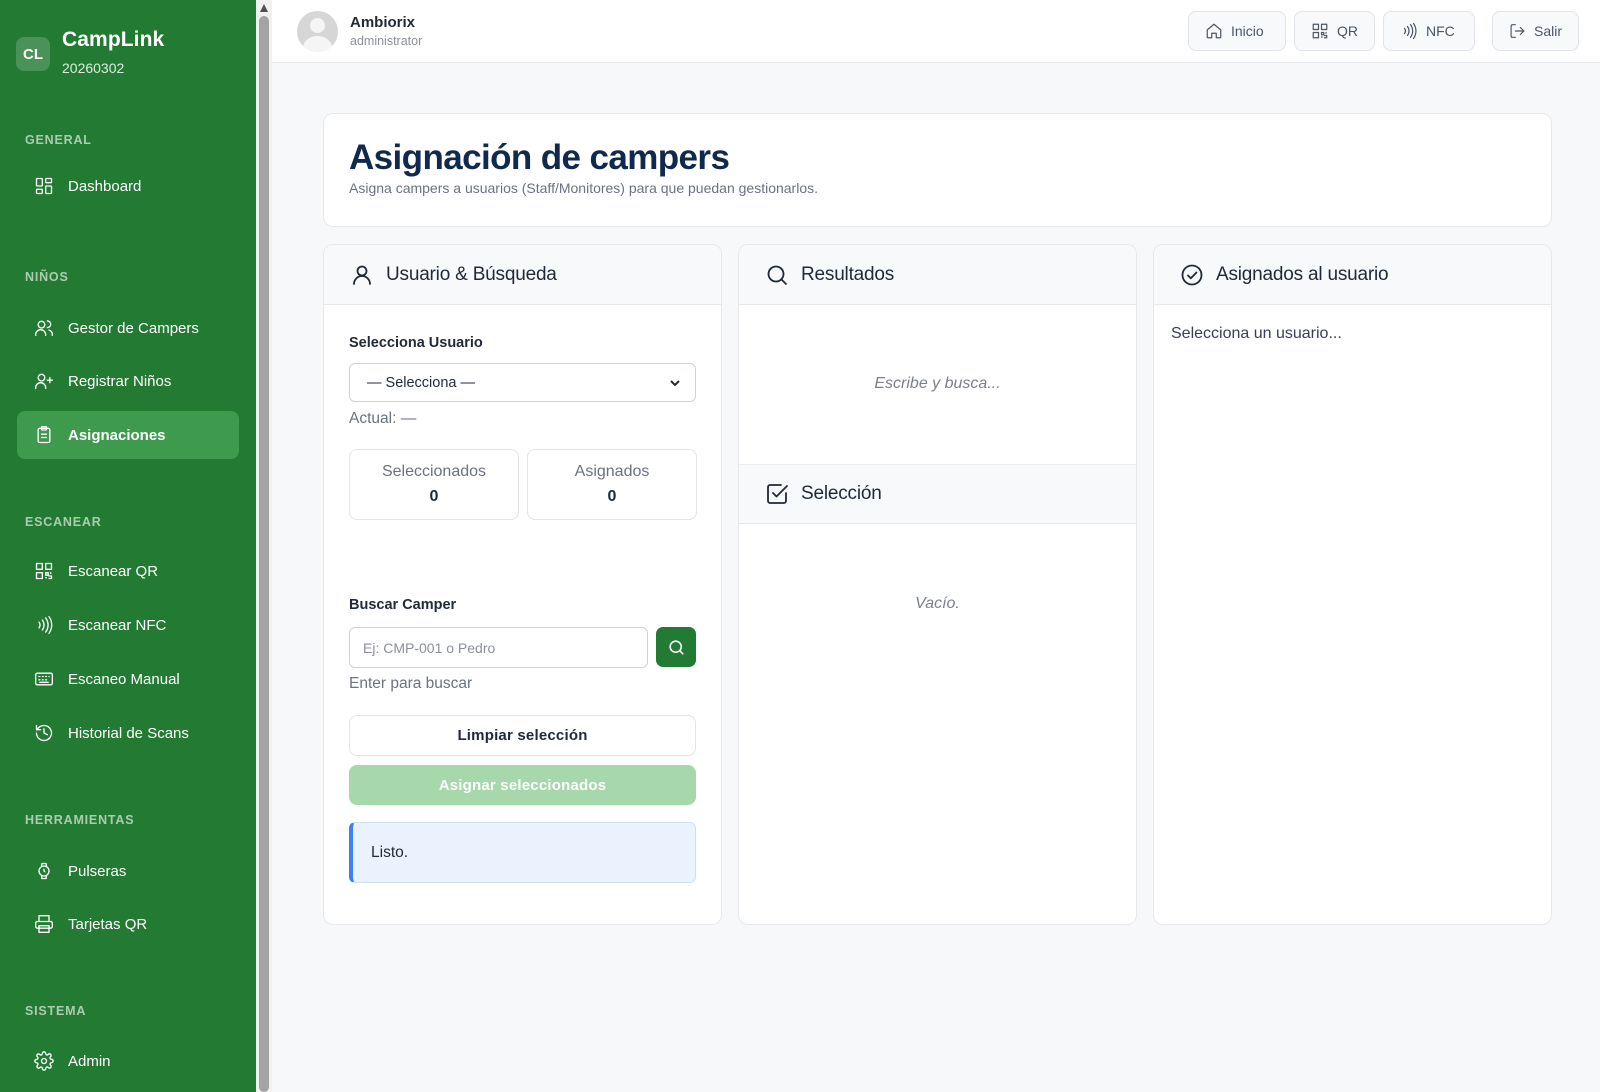 This screenshot has width=1600, height=1092. I want to click on sidebar-item-escaneo-manual: Escaneo Manual, so click(128, 679).